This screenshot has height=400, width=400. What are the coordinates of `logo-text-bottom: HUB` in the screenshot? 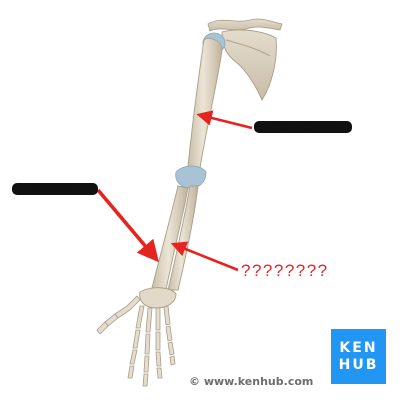 It's located at (358, 364).